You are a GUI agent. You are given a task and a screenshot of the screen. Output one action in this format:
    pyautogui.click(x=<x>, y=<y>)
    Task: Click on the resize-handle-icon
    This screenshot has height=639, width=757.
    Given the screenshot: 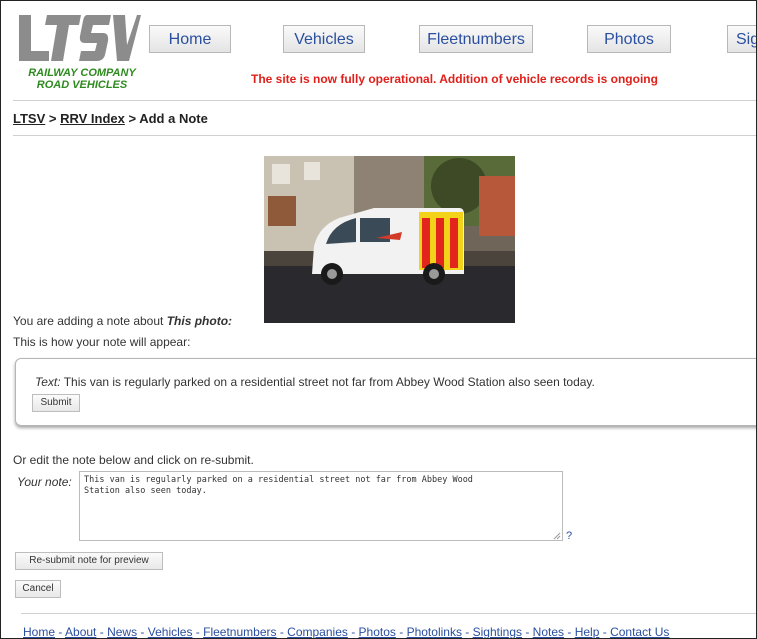 What is the action you would take?
    pyautogui.click(x=557, y=536)
    